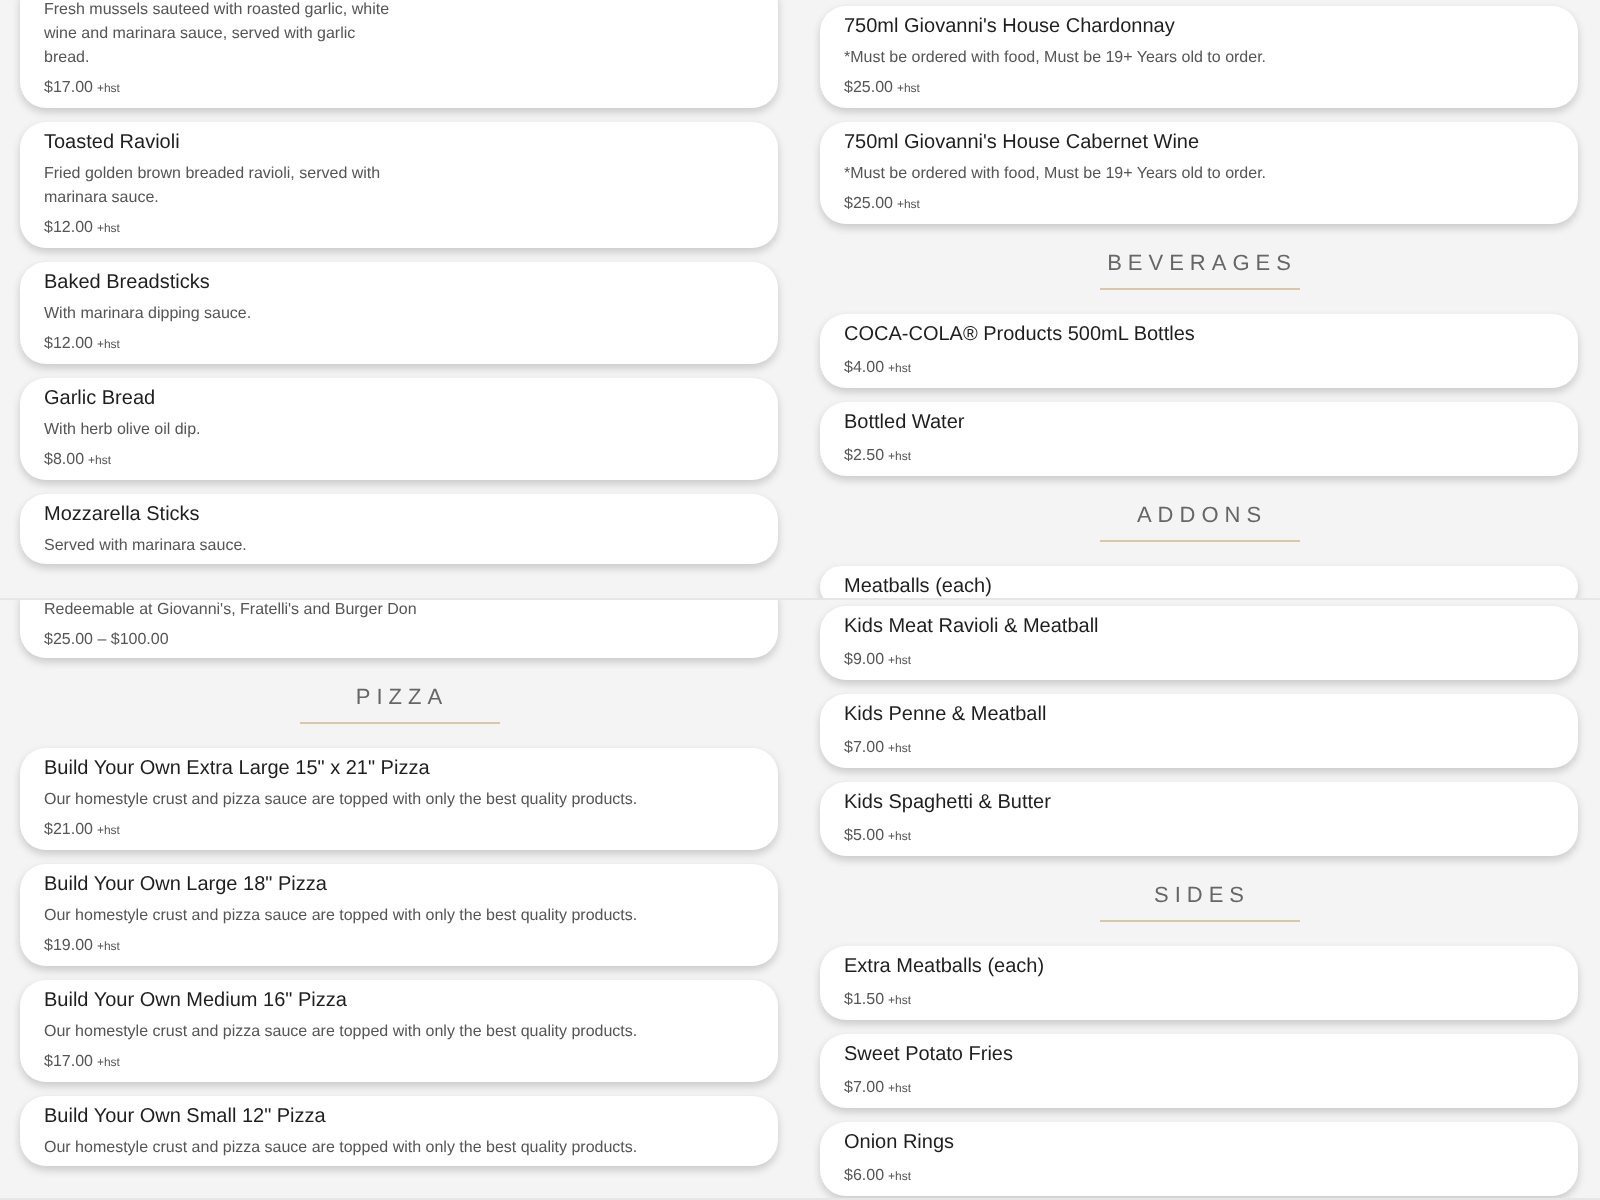 The width and height of the screenshot is (1600, 1200). I want to click on item-name: Meatballs (each), so click(919, 586).